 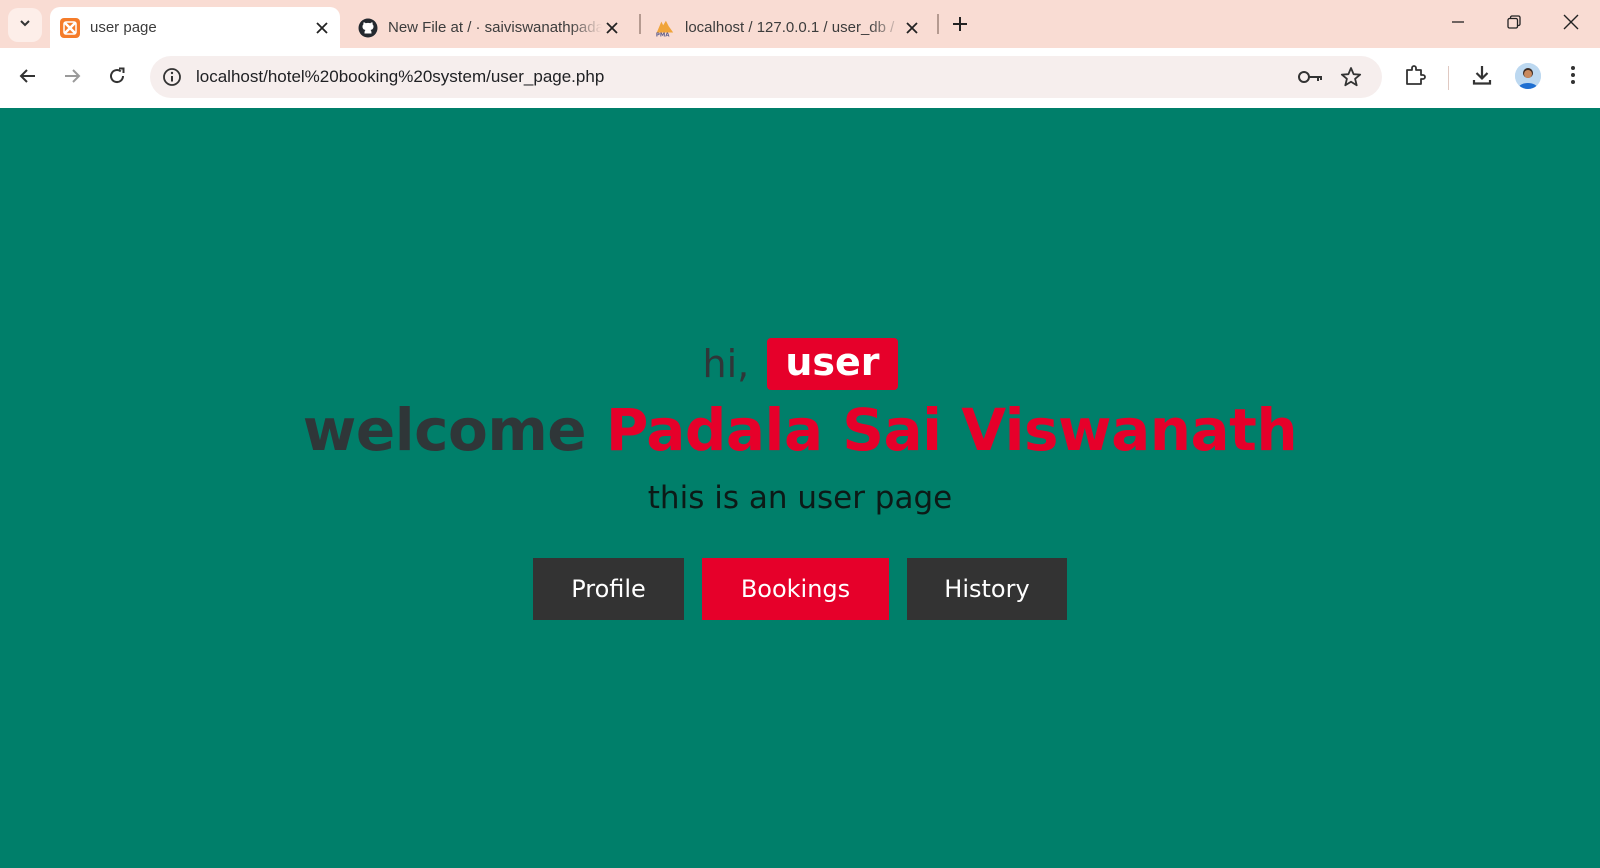 I want to click on forward-button, so click(x=72, y=78).